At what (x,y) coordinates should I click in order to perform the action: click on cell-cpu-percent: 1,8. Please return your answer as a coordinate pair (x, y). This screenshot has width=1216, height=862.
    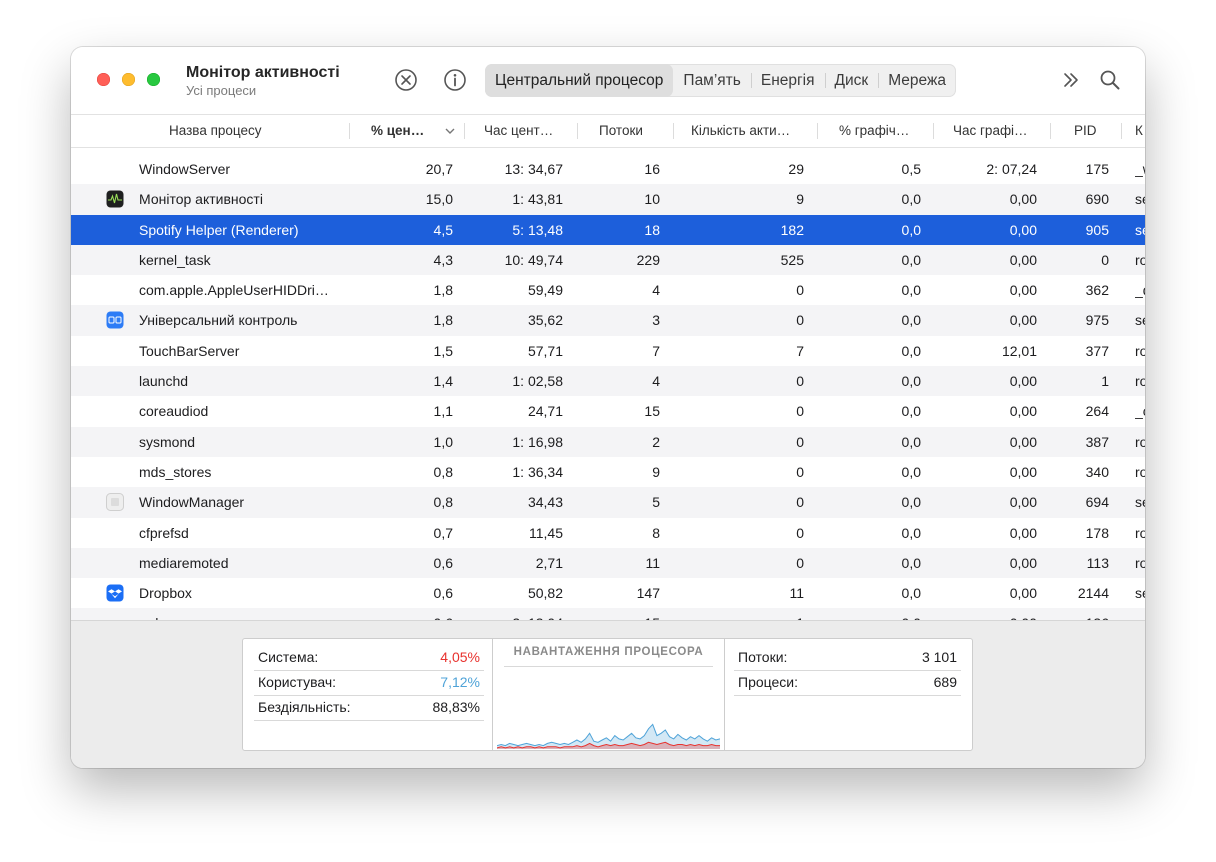
    Looking at the image, I should click on (443, 320).